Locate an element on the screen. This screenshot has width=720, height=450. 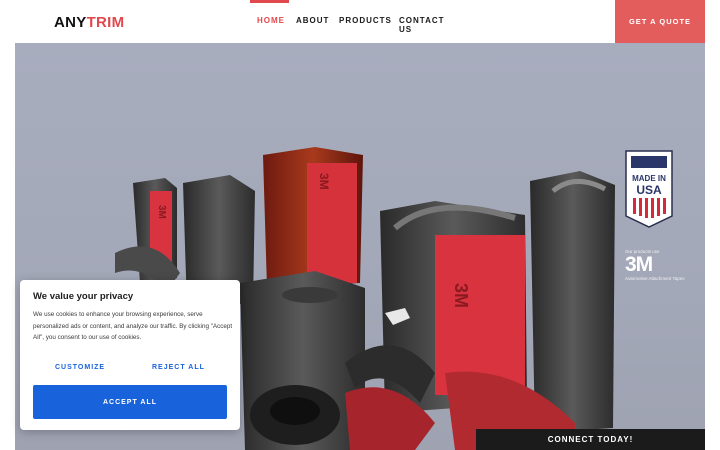
logo-trim: TRIM is located at coordinates (105, 22).